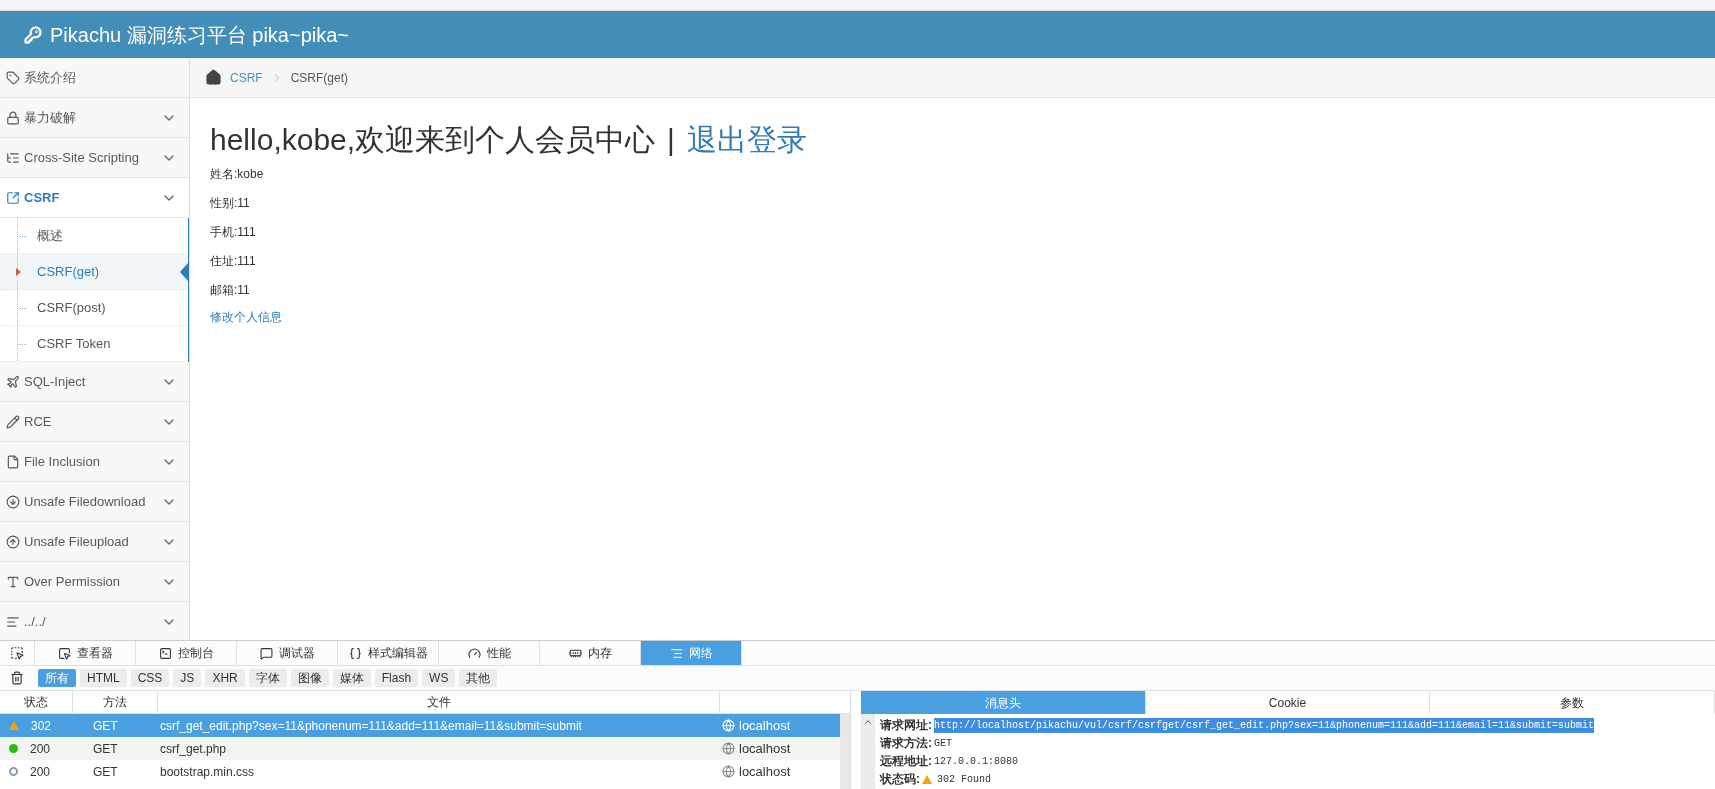  Describe the element at coordinates (13, 117) in the screenshot. I see `lock-icon` at that location.